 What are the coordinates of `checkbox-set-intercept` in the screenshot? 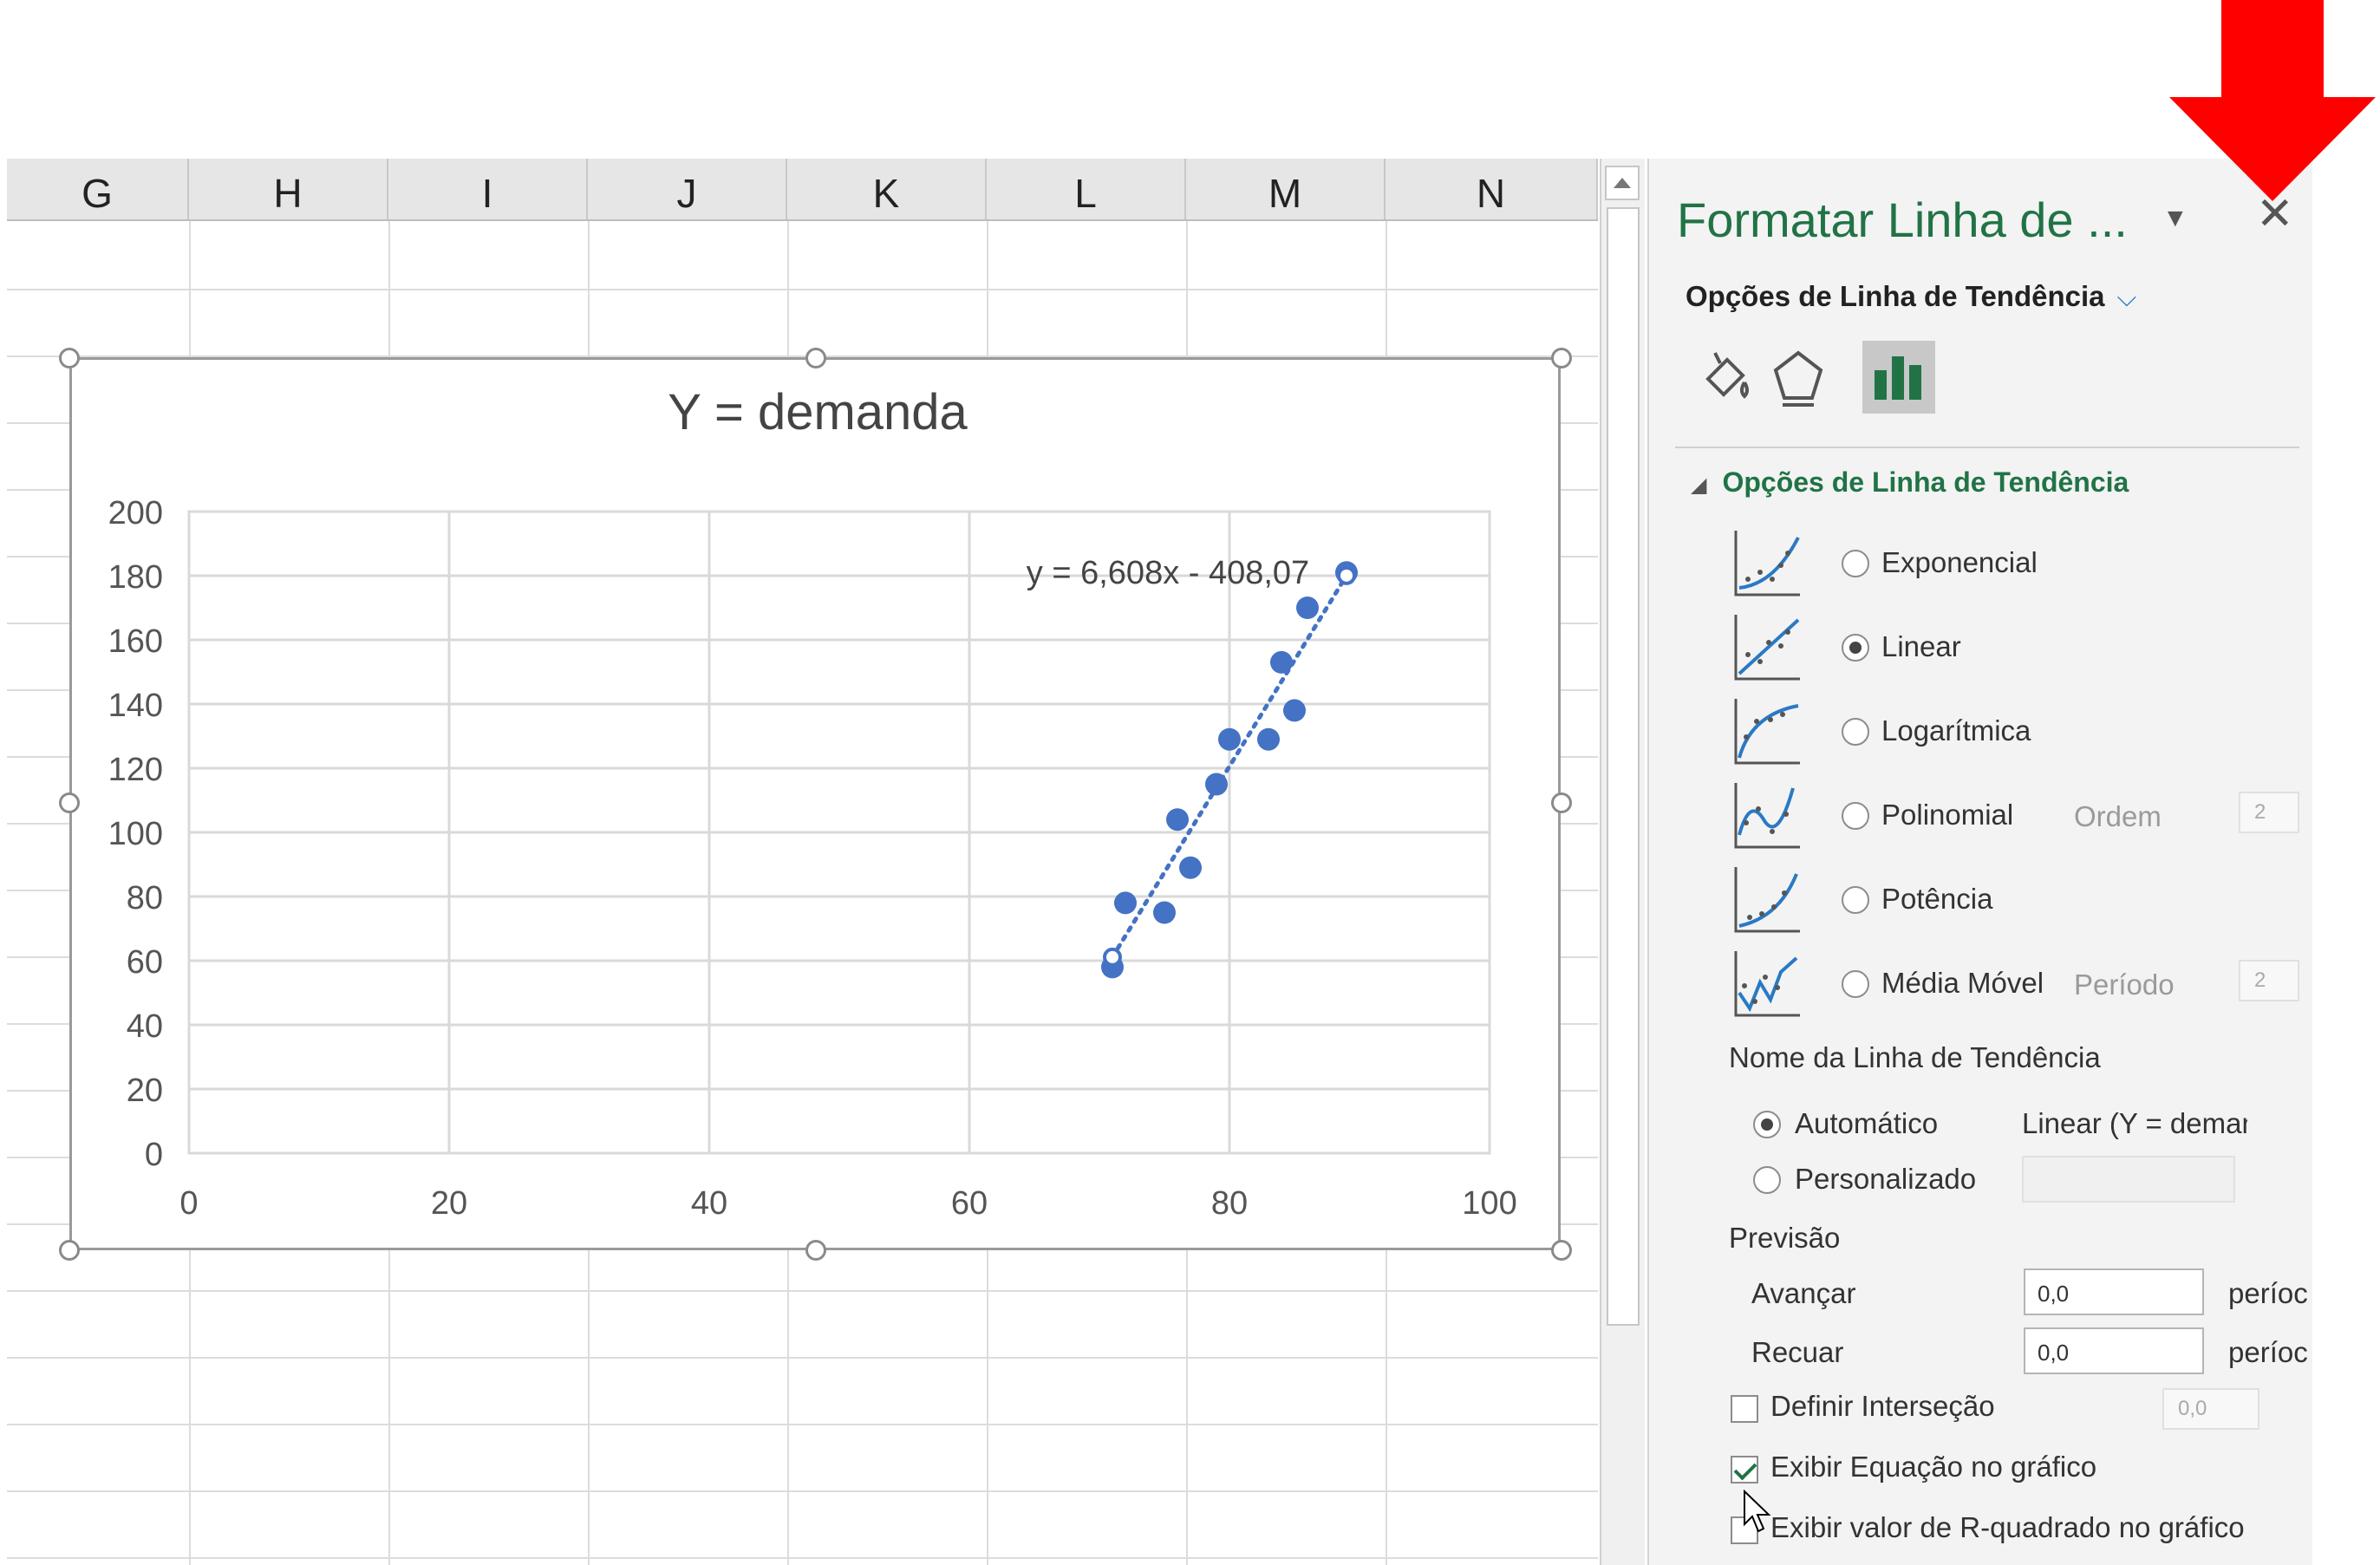 It's located at (1744, 1409).